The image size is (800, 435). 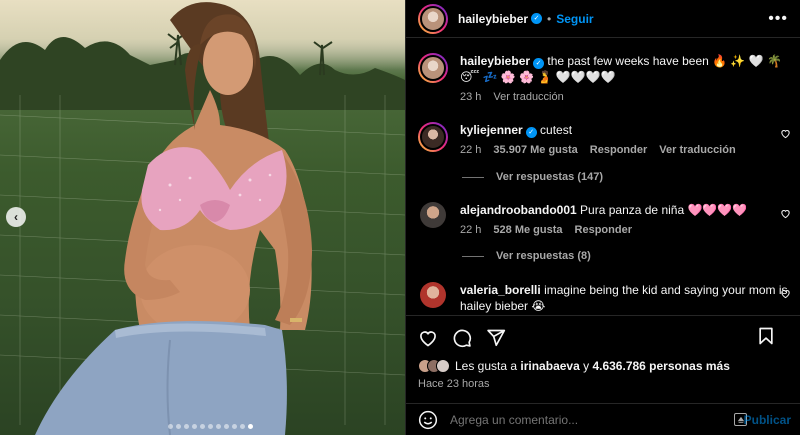 I want to click on post-timestamp: Hace 23 horas, so click(x=454, y=384).